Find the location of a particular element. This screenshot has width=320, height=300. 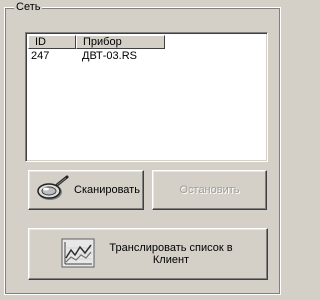

stop-button-label: Остановить is located at coordinates (209, 190).